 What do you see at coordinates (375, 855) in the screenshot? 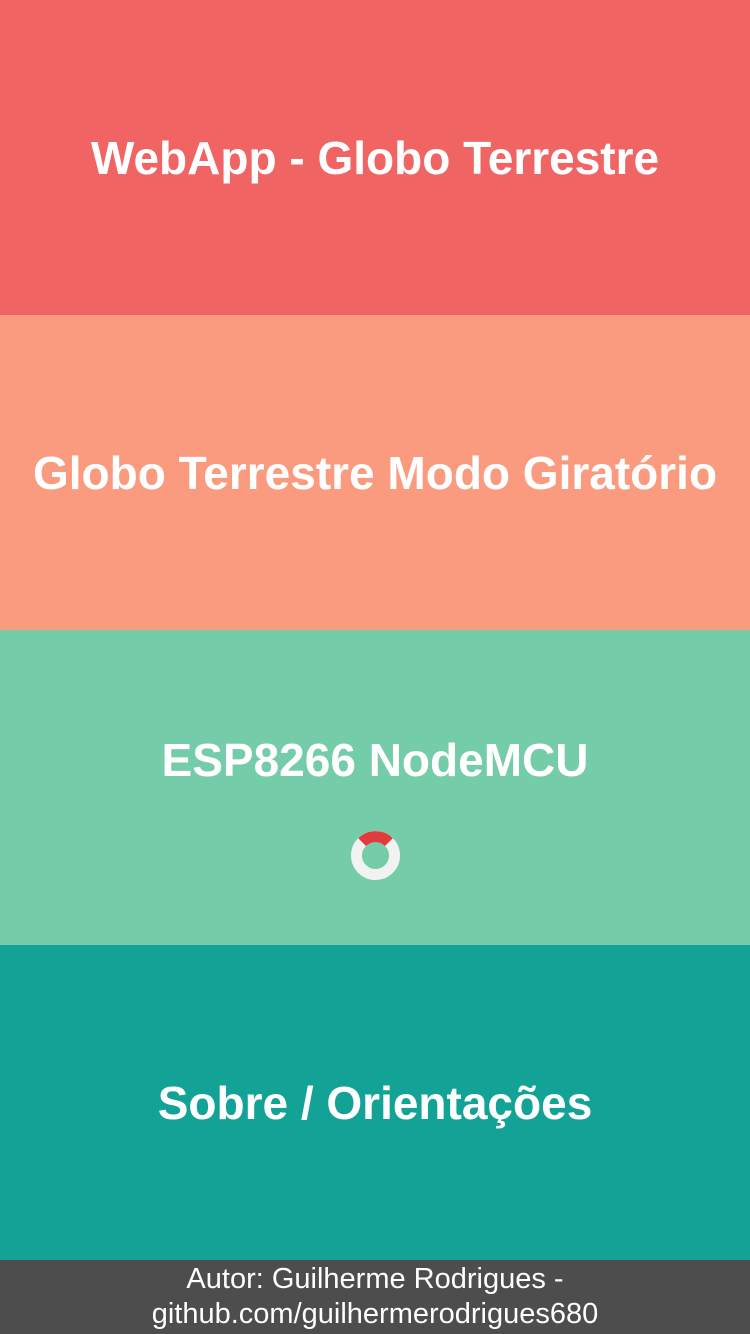
I see `loading-spinner-icon` at bounding box center [375, 855].